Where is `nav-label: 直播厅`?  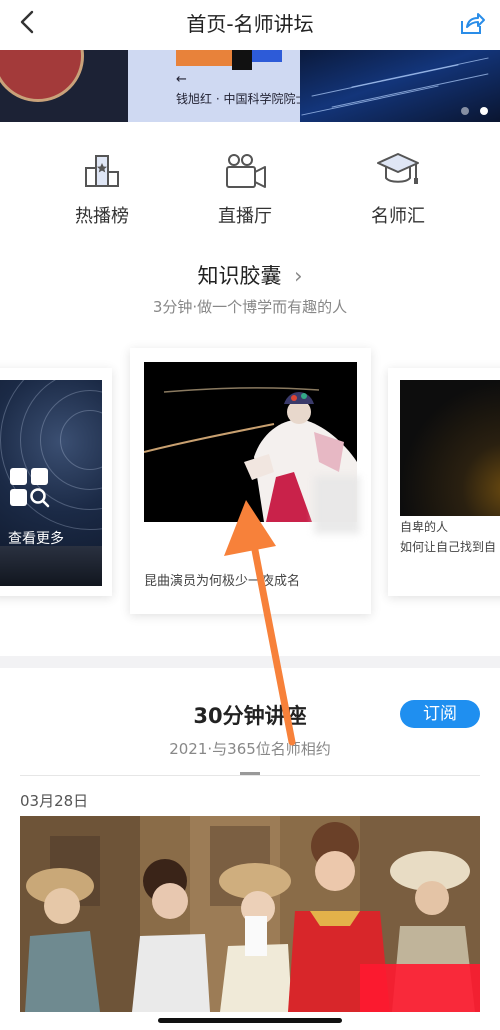
nav-label: 直播厅 is located at coordinates (245, 216).